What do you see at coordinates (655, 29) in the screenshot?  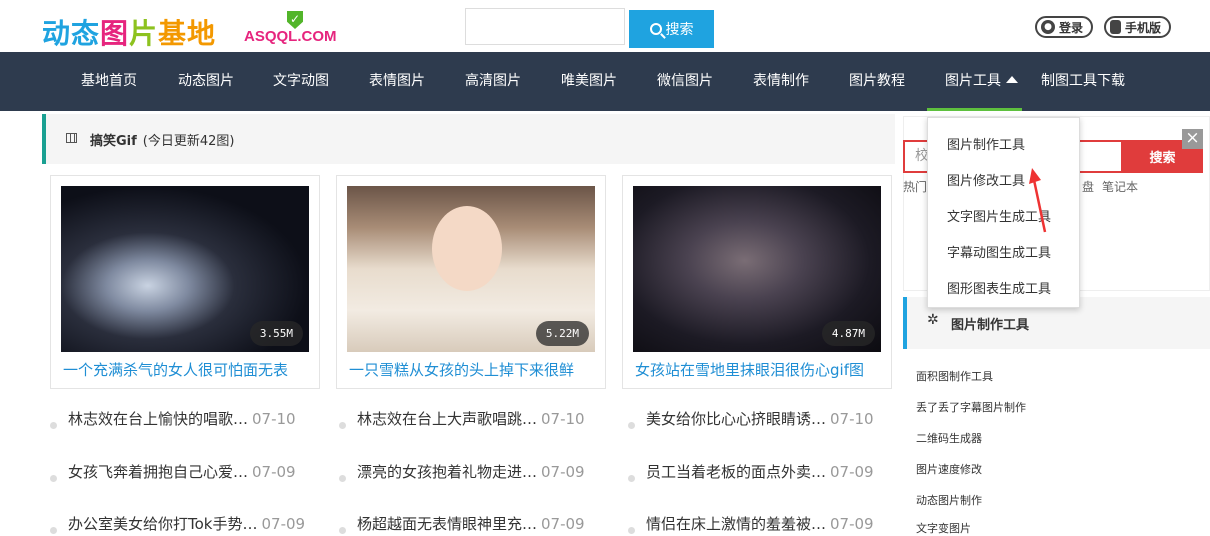 I see `search-icon` at bounding box center [655, 29].